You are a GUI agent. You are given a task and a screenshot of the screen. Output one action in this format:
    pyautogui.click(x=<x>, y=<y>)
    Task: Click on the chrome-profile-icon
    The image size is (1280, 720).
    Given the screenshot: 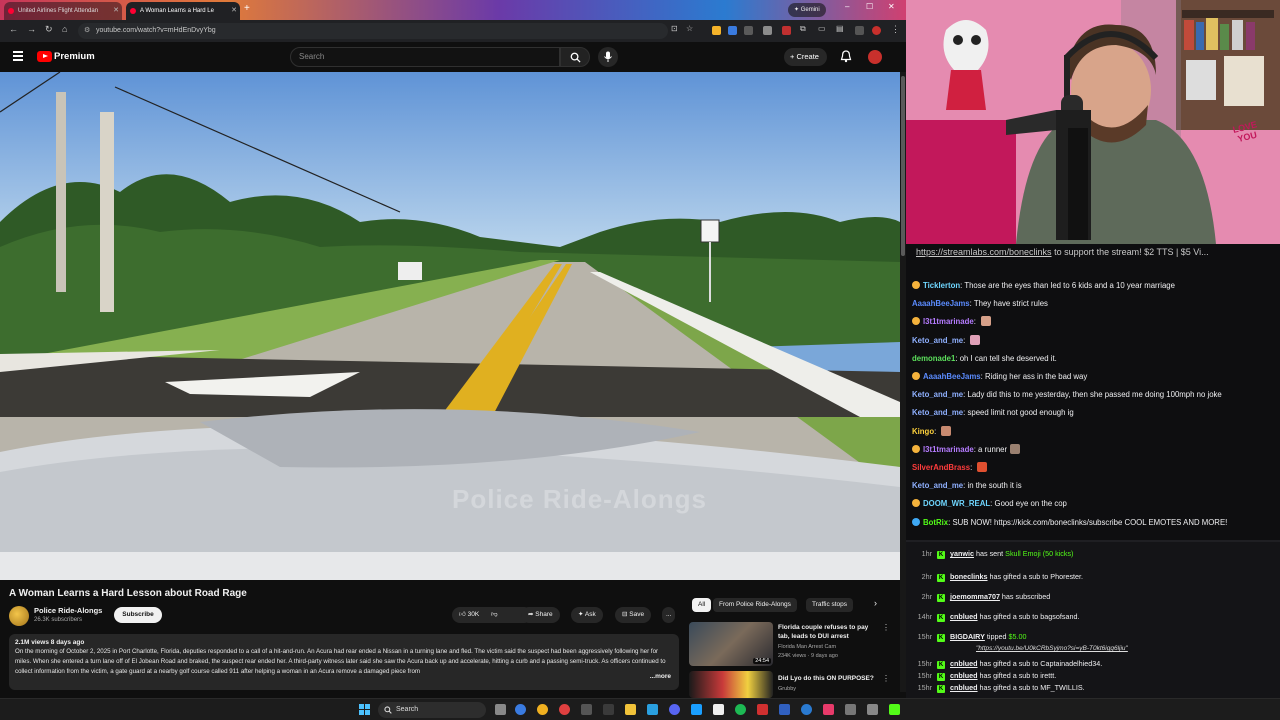 What is the action you would take?
    pyautogui.click(x=564, y=709)
    